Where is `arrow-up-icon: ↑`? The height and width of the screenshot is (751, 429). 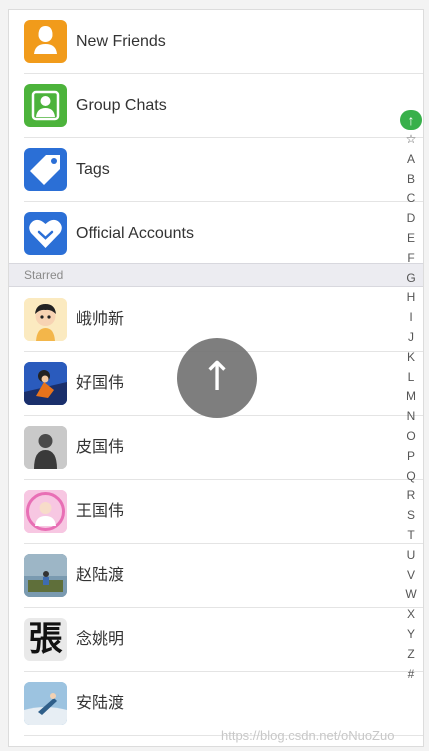 arrow-up-icon: ↑ is located at coordinates (217, 377).